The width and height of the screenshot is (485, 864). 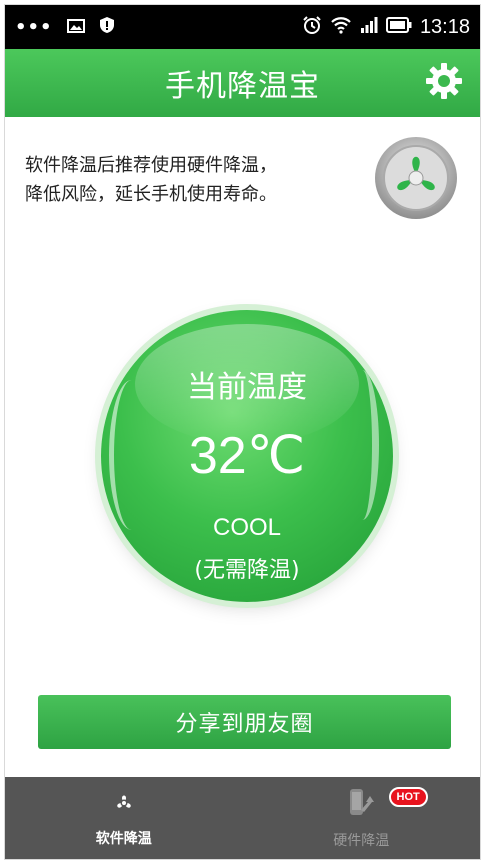 I want to click on temperature-note: (无需降温), so click(x=247, y=570).